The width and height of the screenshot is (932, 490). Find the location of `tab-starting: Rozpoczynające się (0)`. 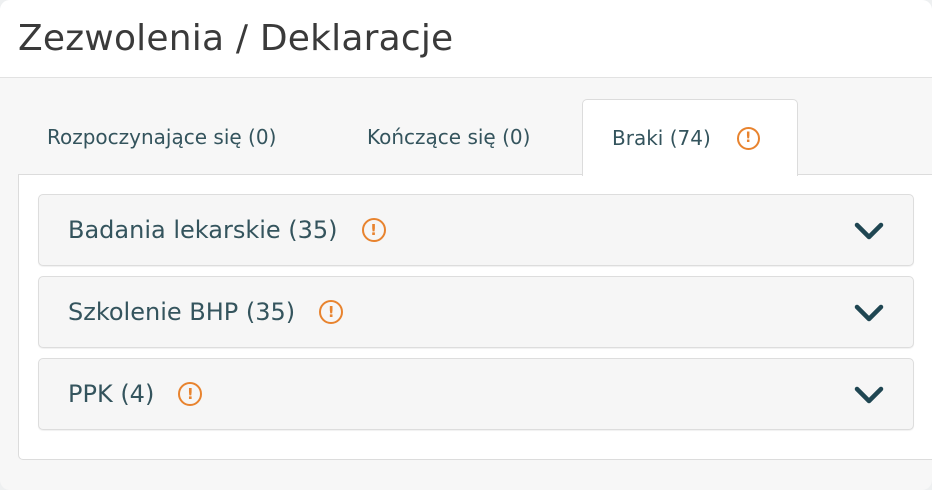

tab-starting: Rozpoczynające się (0) is located at coordinates (161, 137).